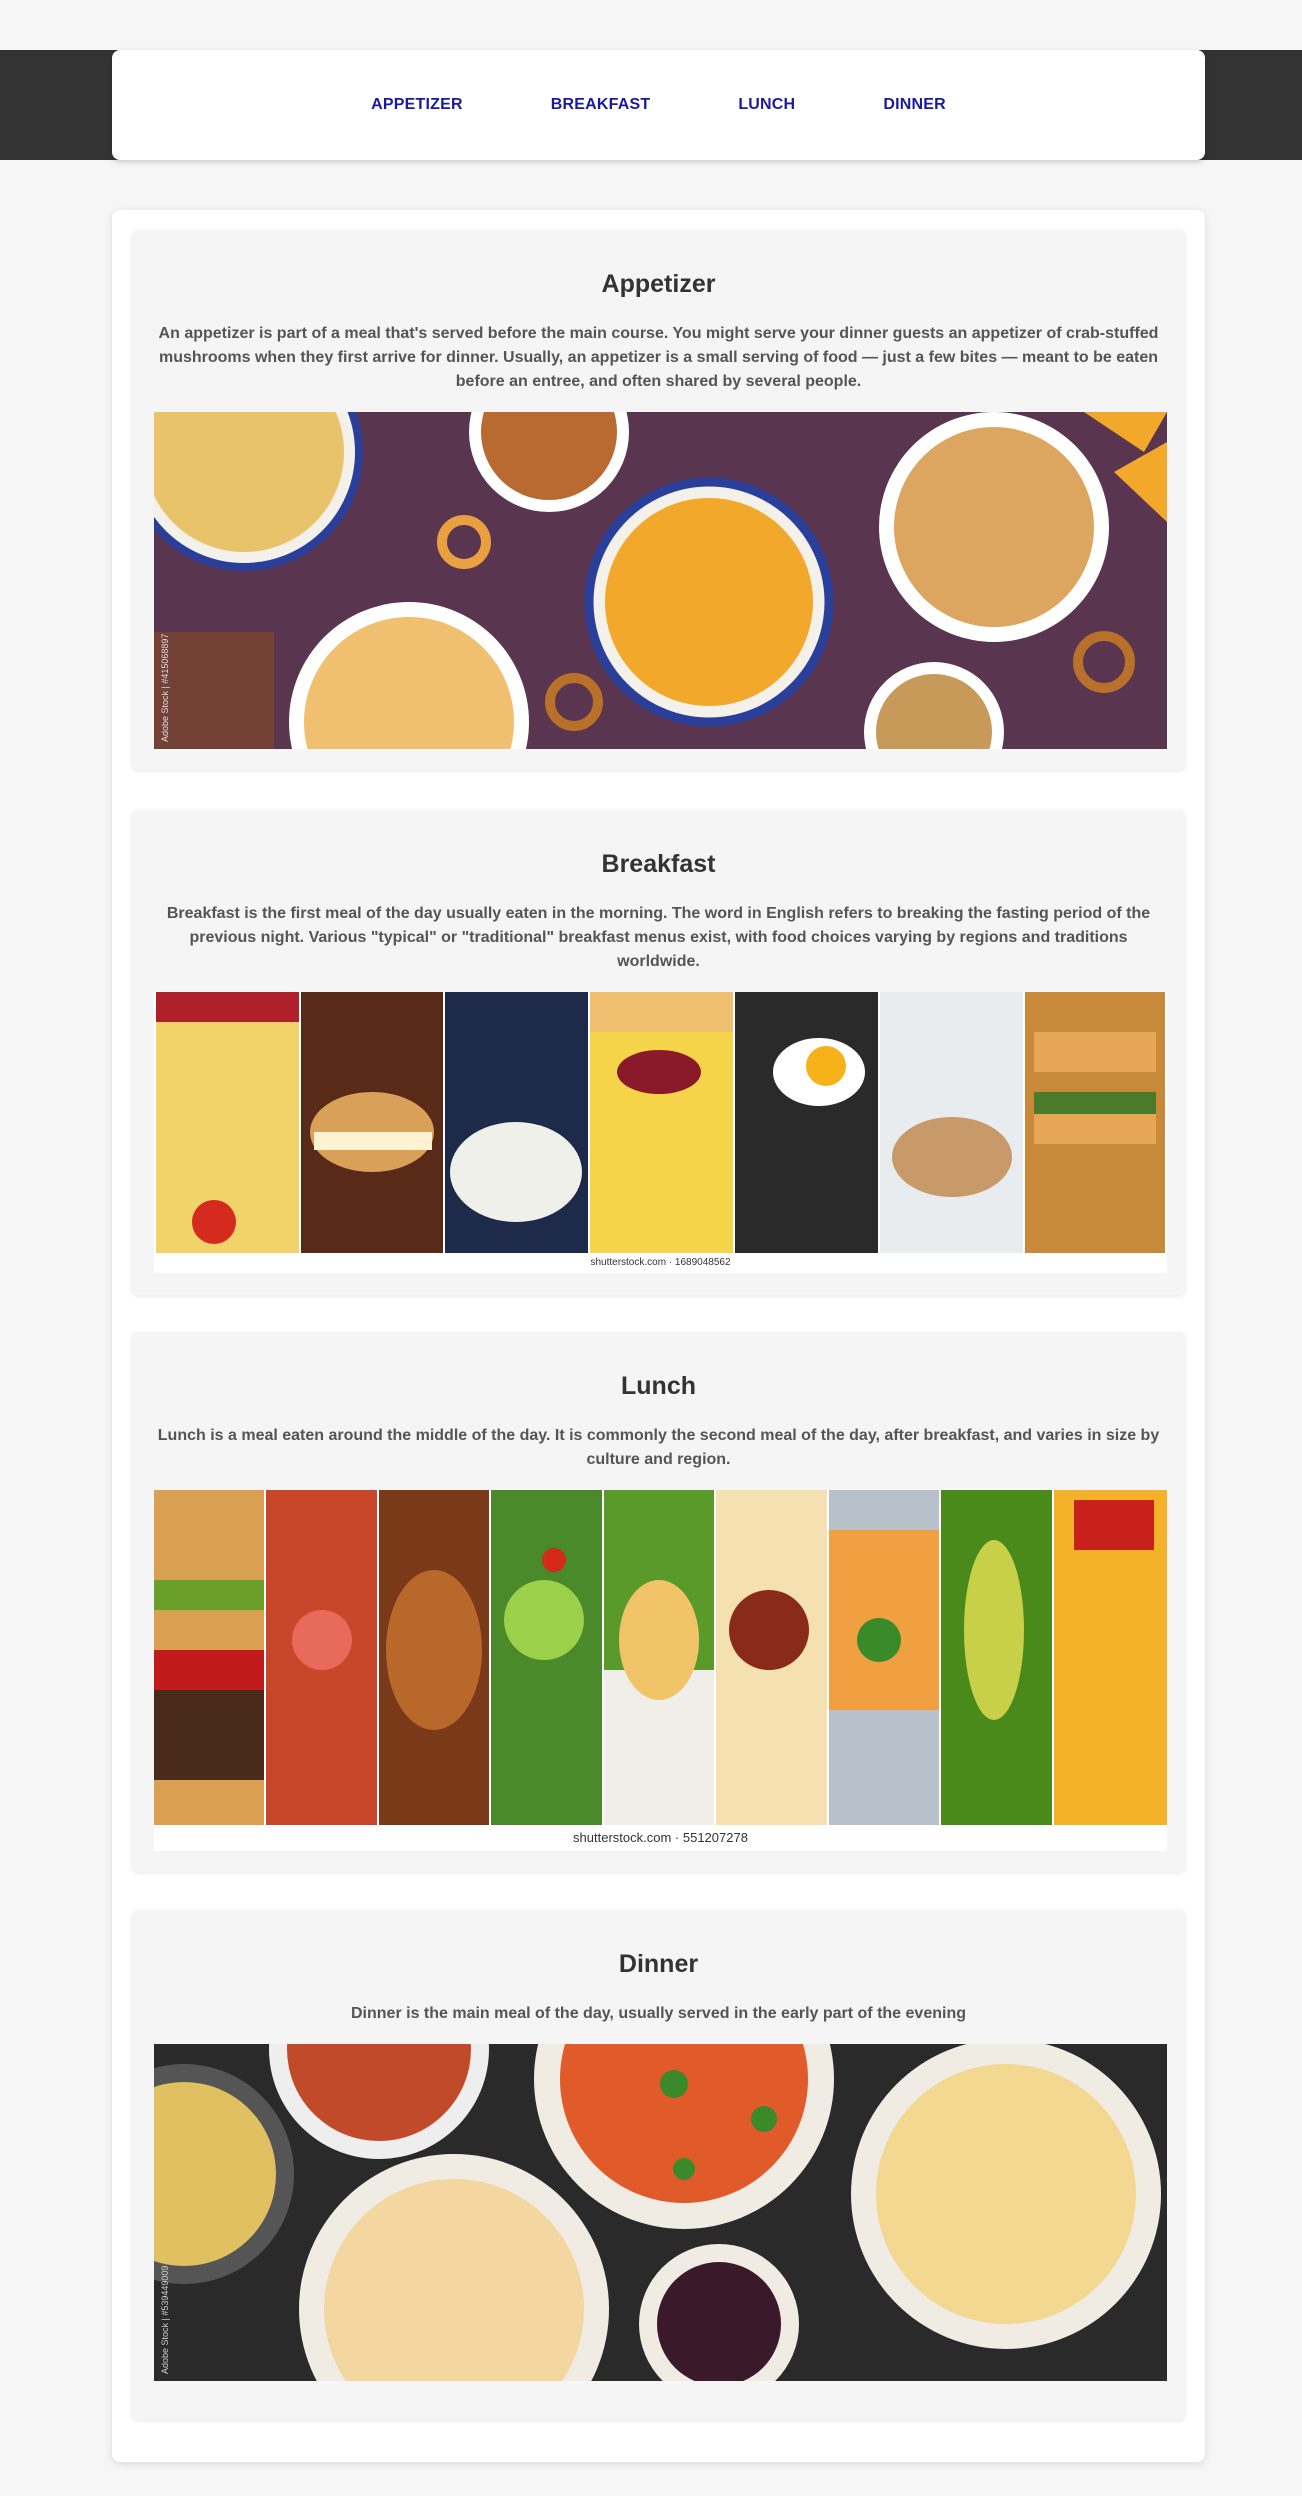 The height and width of the screenshot is (2496, 1302). I want to click on dinner-title: Dinner, so click(658, 1964).